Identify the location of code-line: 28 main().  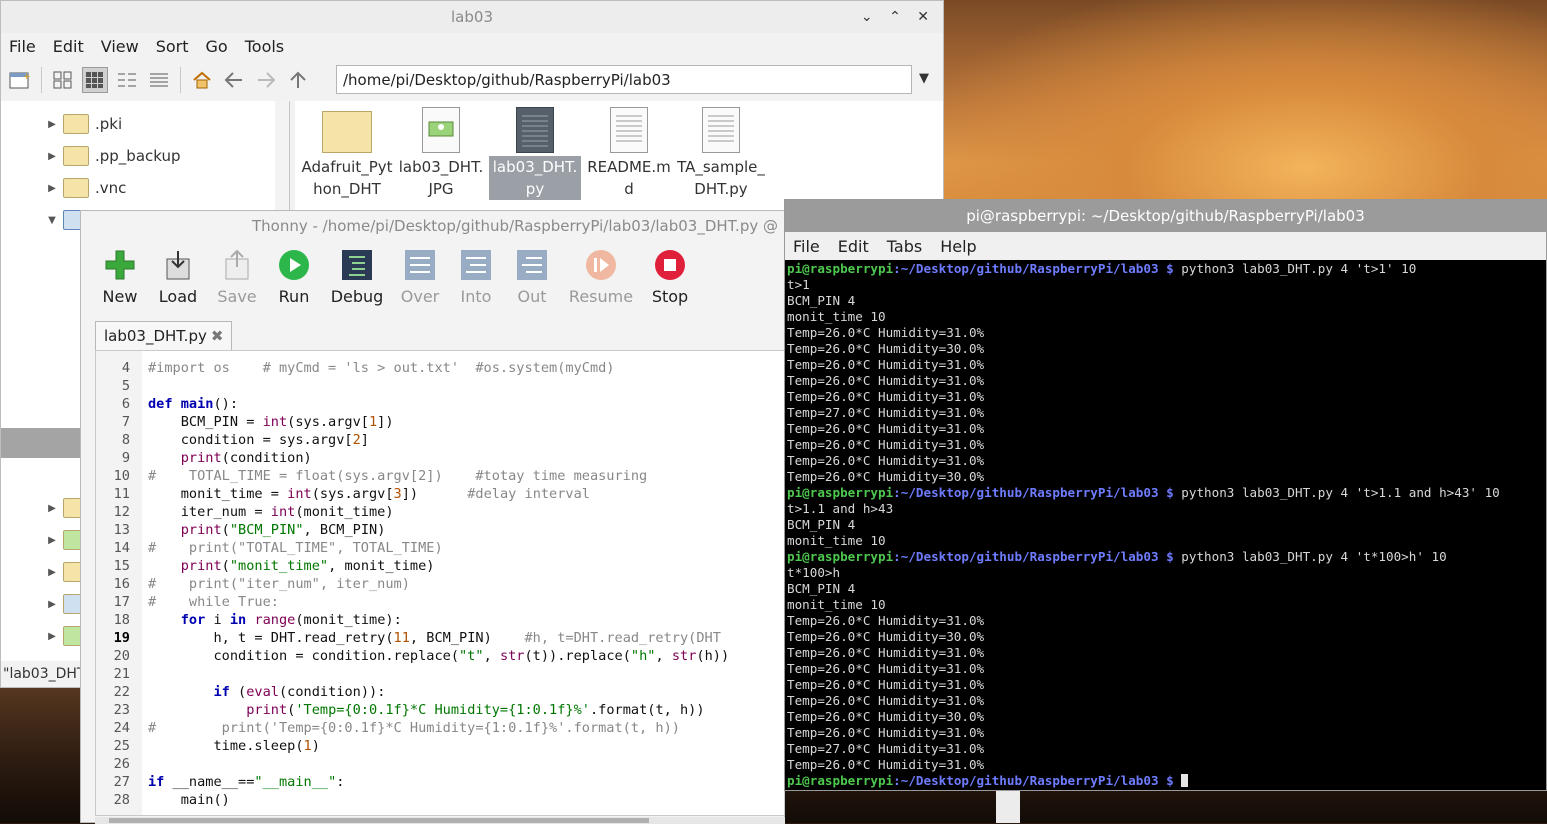
(412, 800).